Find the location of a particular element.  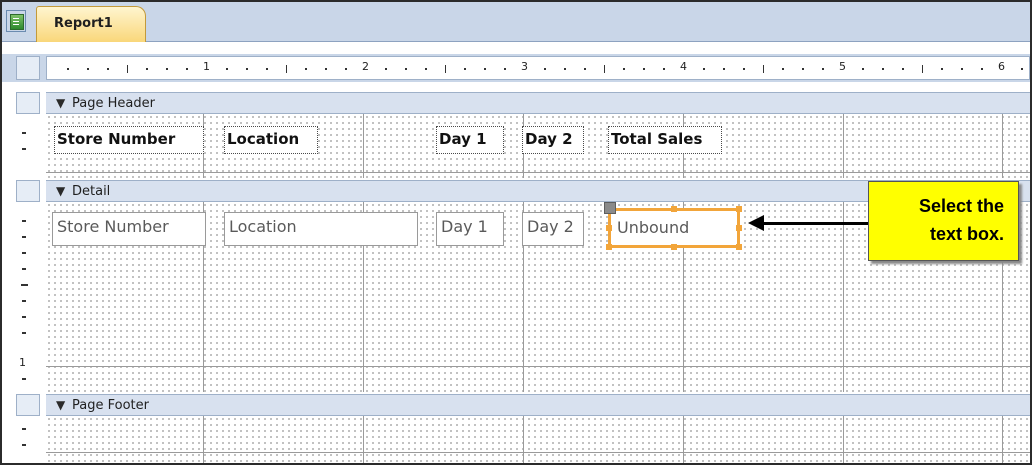

page-footer-section is located at coordinates (538, 439).